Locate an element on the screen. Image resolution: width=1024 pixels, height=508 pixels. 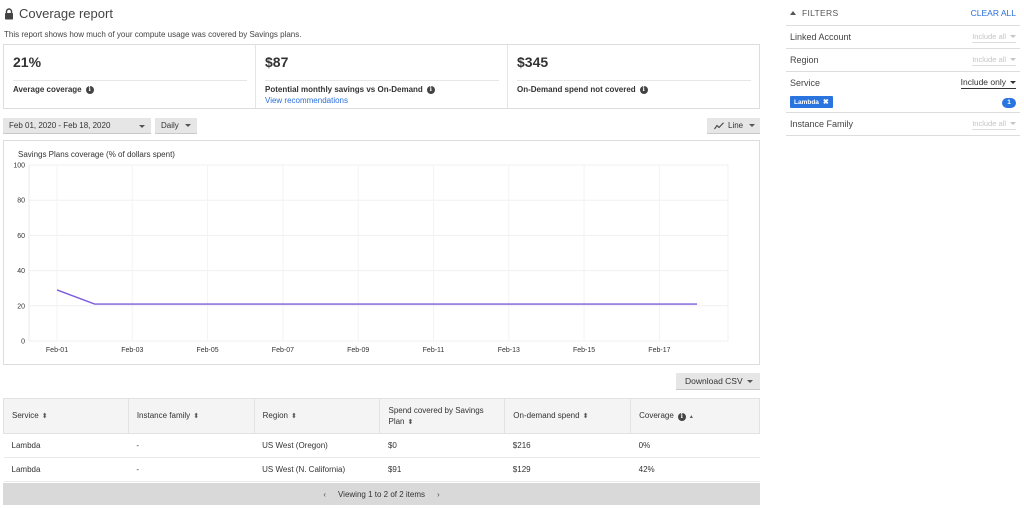
kpi-label-text: Average coverage is located at coordinates (47, 89).